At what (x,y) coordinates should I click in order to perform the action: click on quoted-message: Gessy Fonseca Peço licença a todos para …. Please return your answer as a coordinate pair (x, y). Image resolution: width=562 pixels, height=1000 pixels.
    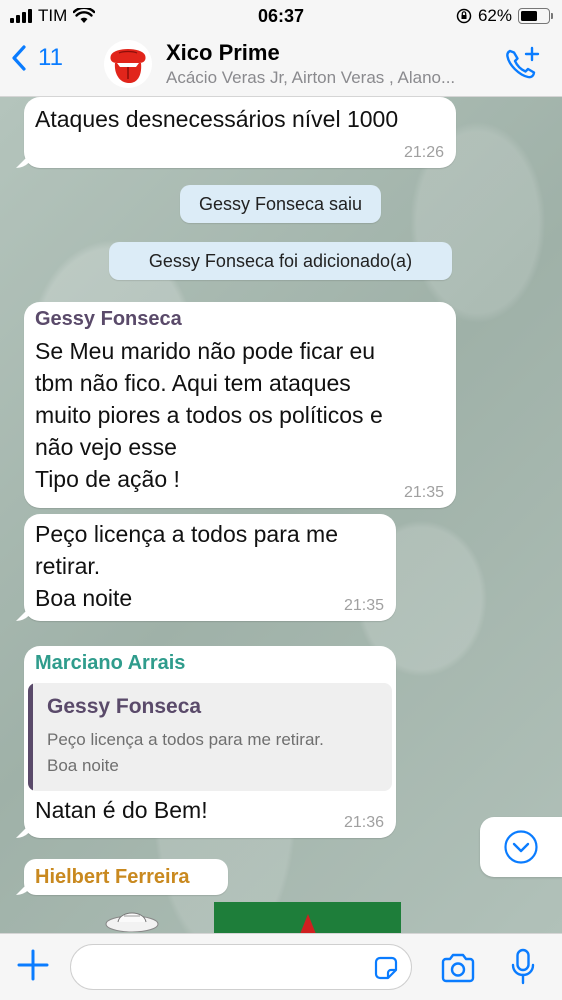
    Looking at the image, I should click on (210, 737).